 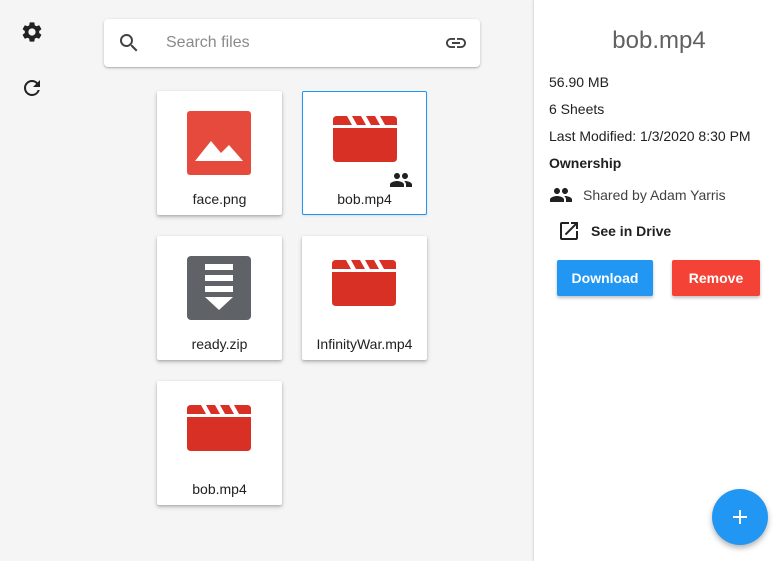 I want to click on shared-people-icon, so click(x=401, y=180).